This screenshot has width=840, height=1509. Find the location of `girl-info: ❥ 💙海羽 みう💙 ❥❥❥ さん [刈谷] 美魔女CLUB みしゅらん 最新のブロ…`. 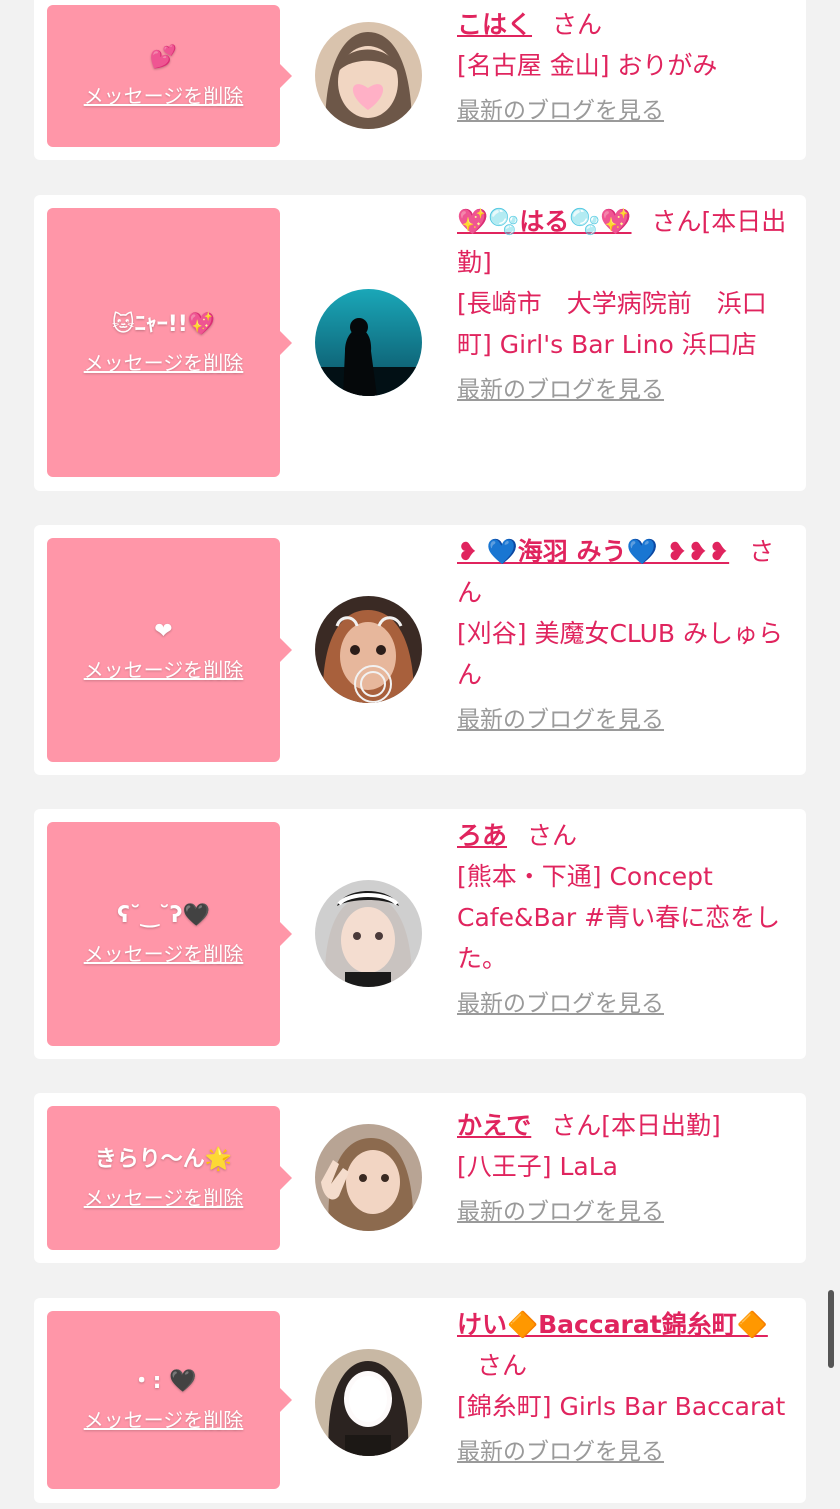

girl-info: ❥ 💙海羽 みう💙 ❥❥❥ さん [刈谷] 美魔女CLUB みしゅらん 最新のブロ… is located at coordinates (626, 635).